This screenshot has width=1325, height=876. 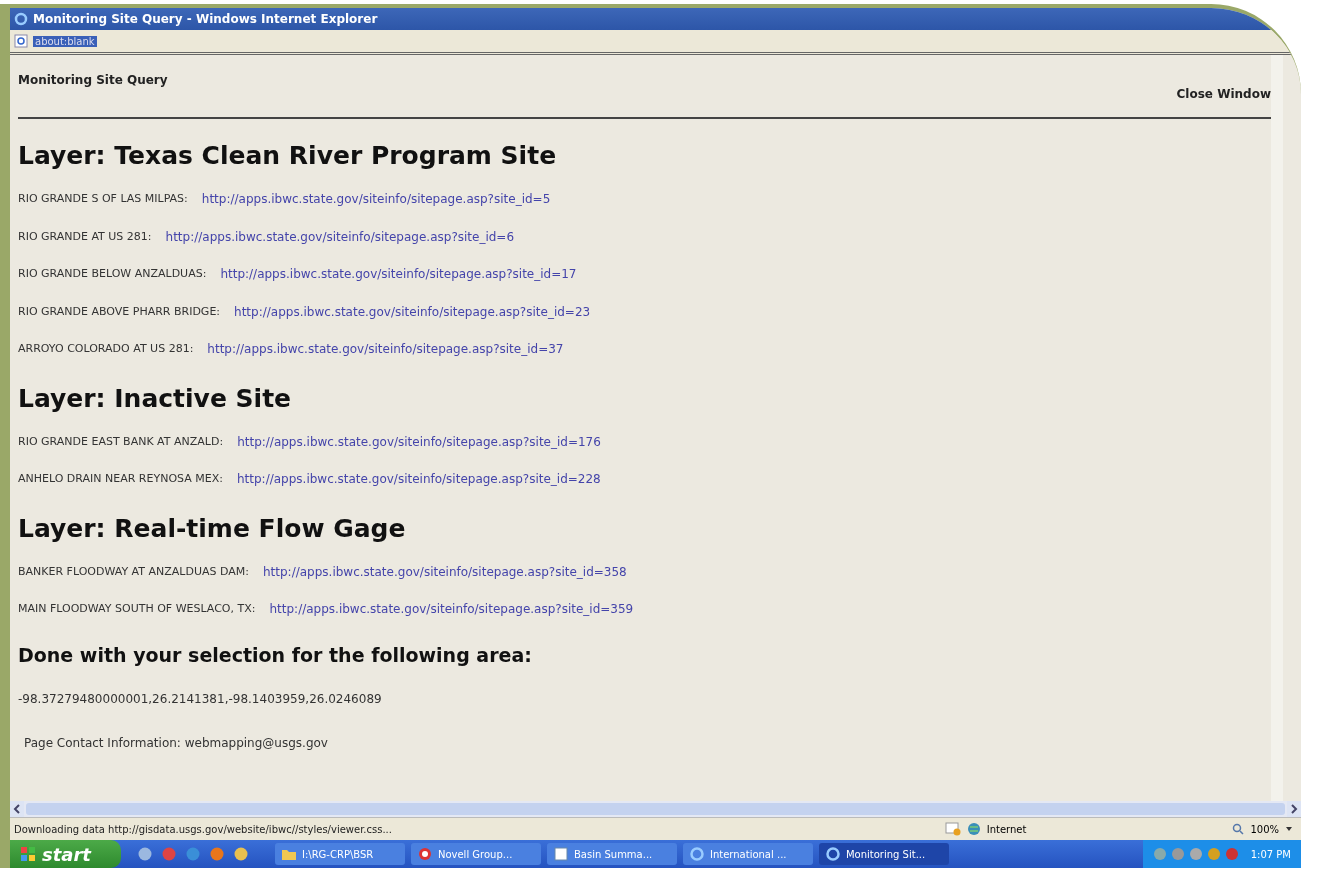 What do you see at coordinates (93, 80) in the screenshot?
I see `page-title: Monitoring Site Query` at bounding box center [93, 80].